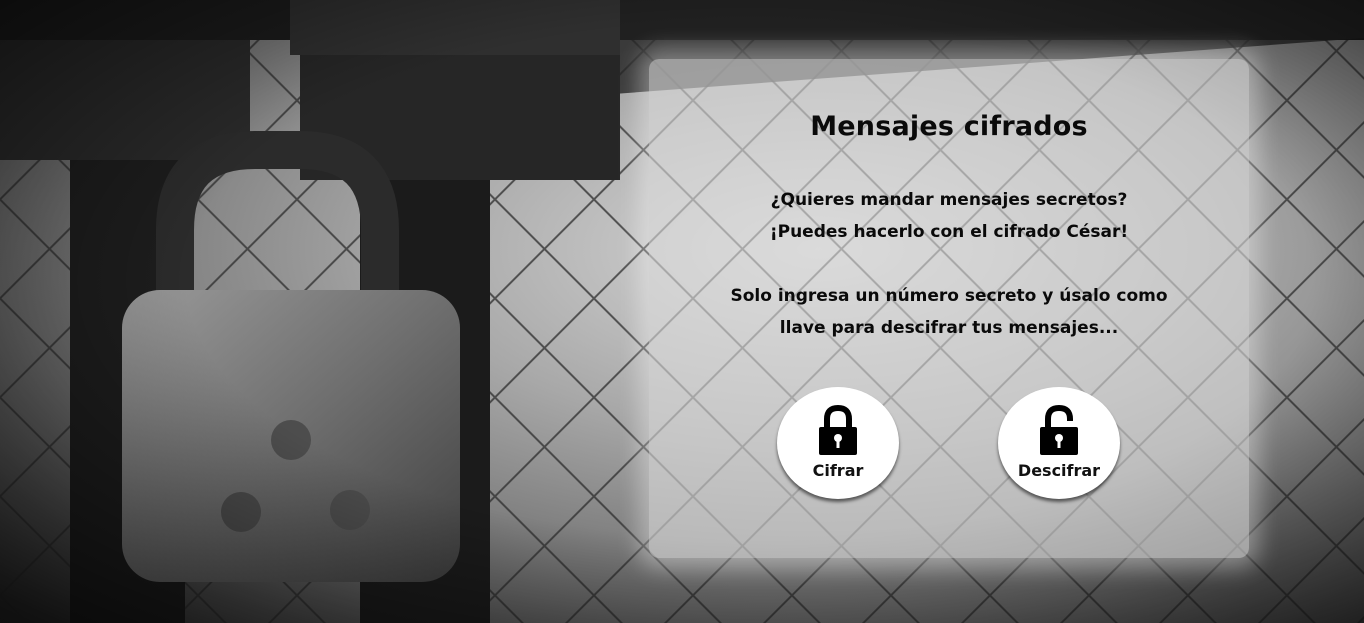  I want to click on encrypt-button-label: Cifrar, so click(838, 470).